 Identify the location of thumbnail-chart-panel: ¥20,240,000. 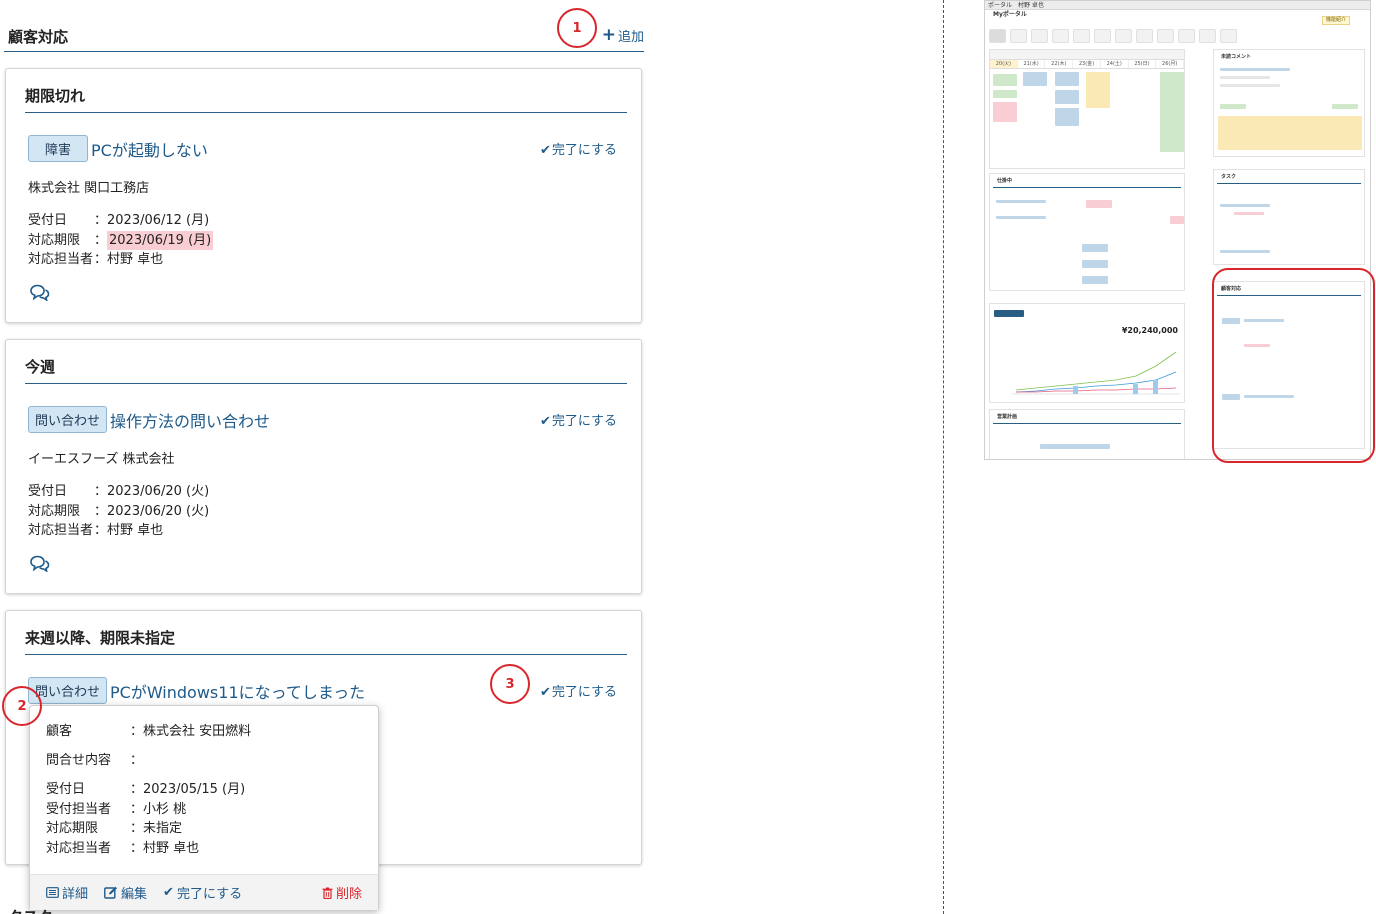
(1087, 353).